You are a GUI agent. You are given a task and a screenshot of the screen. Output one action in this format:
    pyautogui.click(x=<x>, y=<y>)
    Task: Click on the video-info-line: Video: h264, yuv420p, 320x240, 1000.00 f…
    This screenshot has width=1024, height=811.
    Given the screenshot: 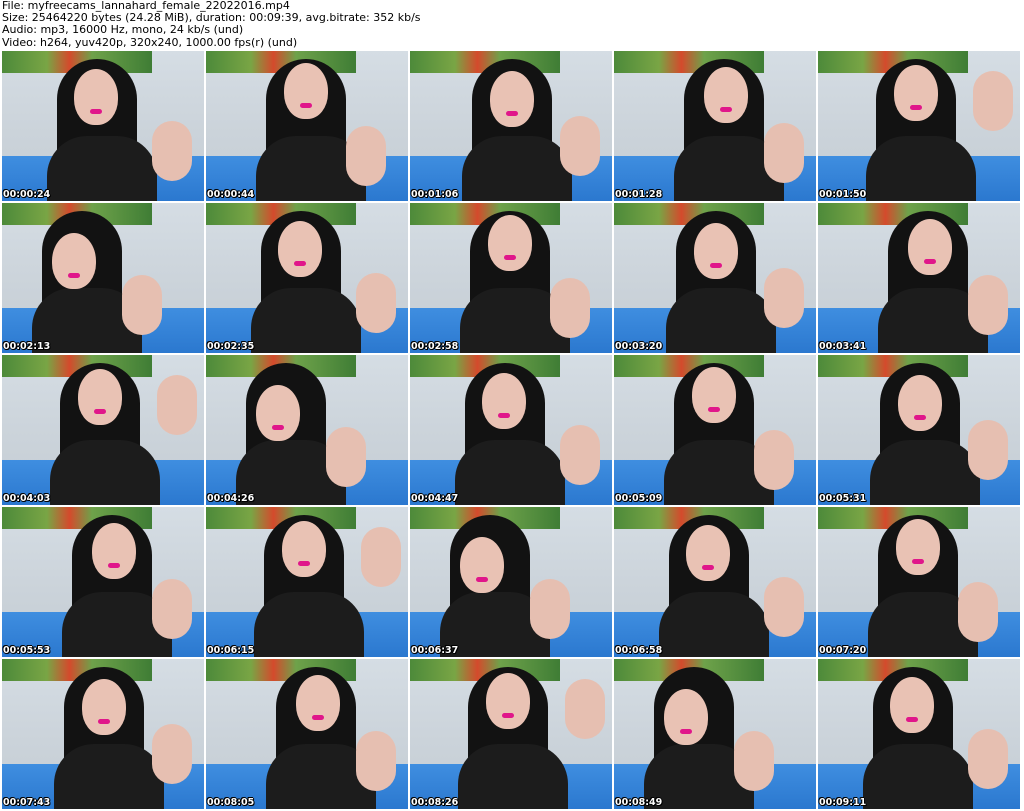 What is the action you would take?
    pyautogui.click(x=150, y=42)
    